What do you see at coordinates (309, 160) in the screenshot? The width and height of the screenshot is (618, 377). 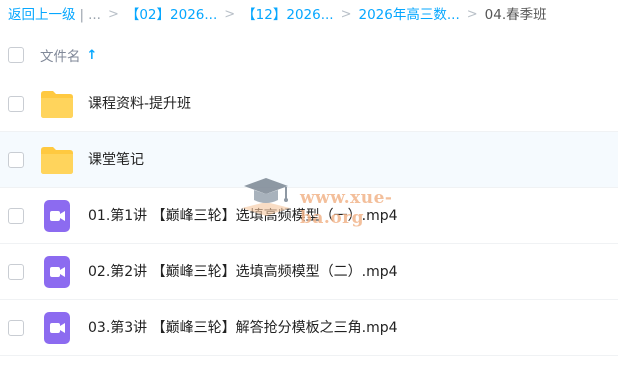 I see `file-row: 课堂笔记` at bounding box center [309, 160].